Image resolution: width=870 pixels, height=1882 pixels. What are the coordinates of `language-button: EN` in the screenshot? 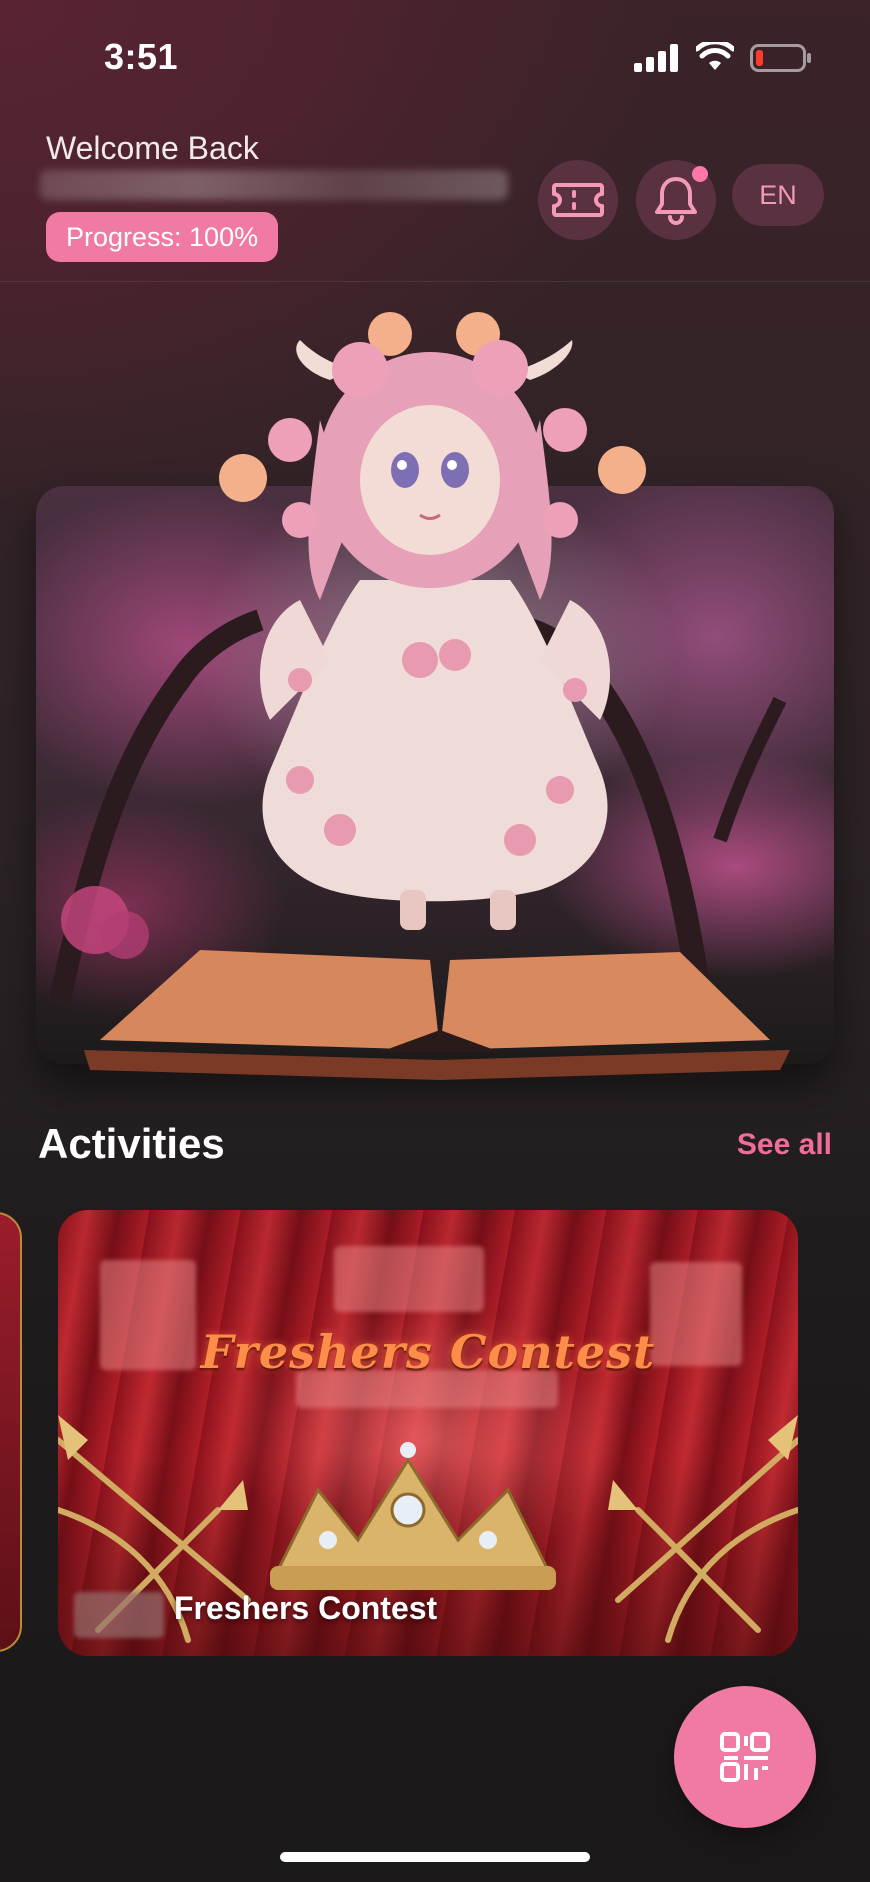 It's located at (778, 195).